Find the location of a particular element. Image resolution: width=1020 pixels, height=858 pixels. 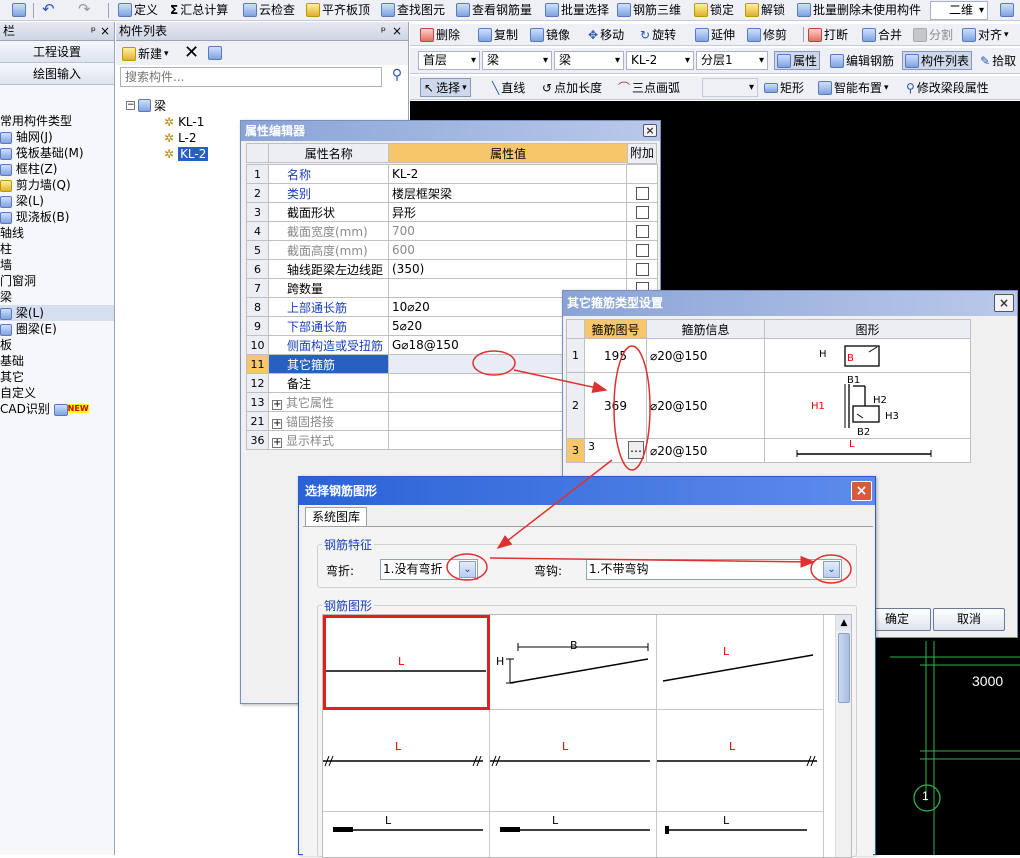

cancel-button: 取消 is located at coordinates (969, 619).